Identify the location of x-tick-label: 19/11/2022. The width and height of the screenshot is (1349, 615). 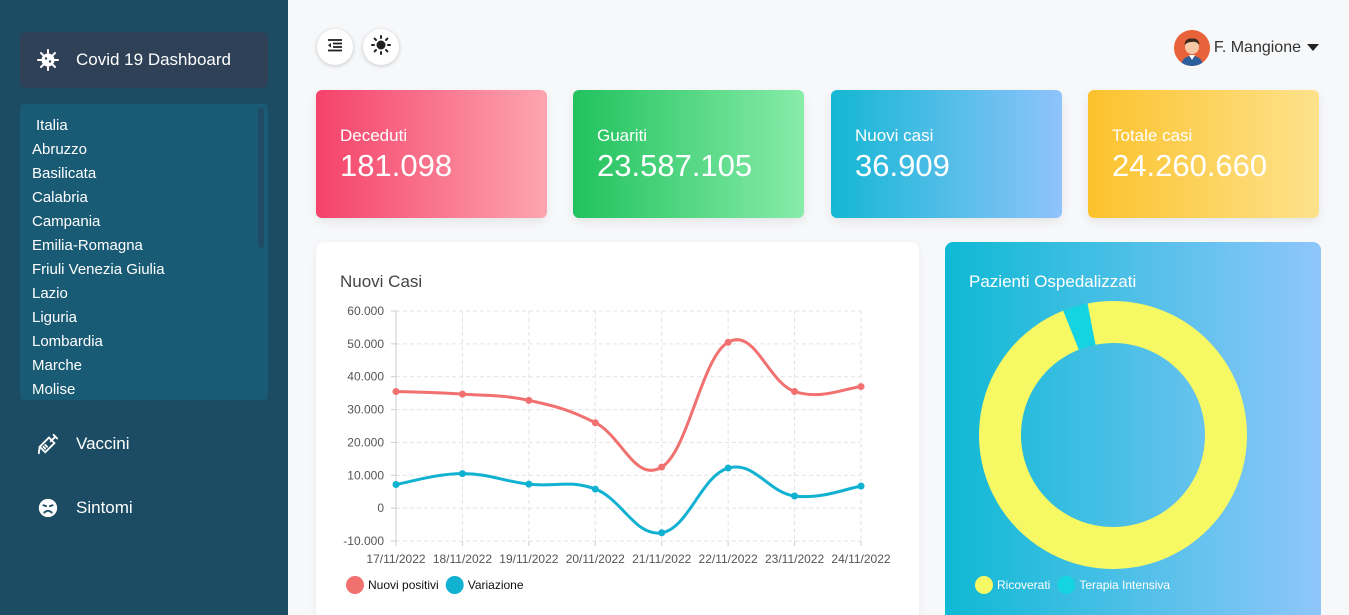
(528, 559).